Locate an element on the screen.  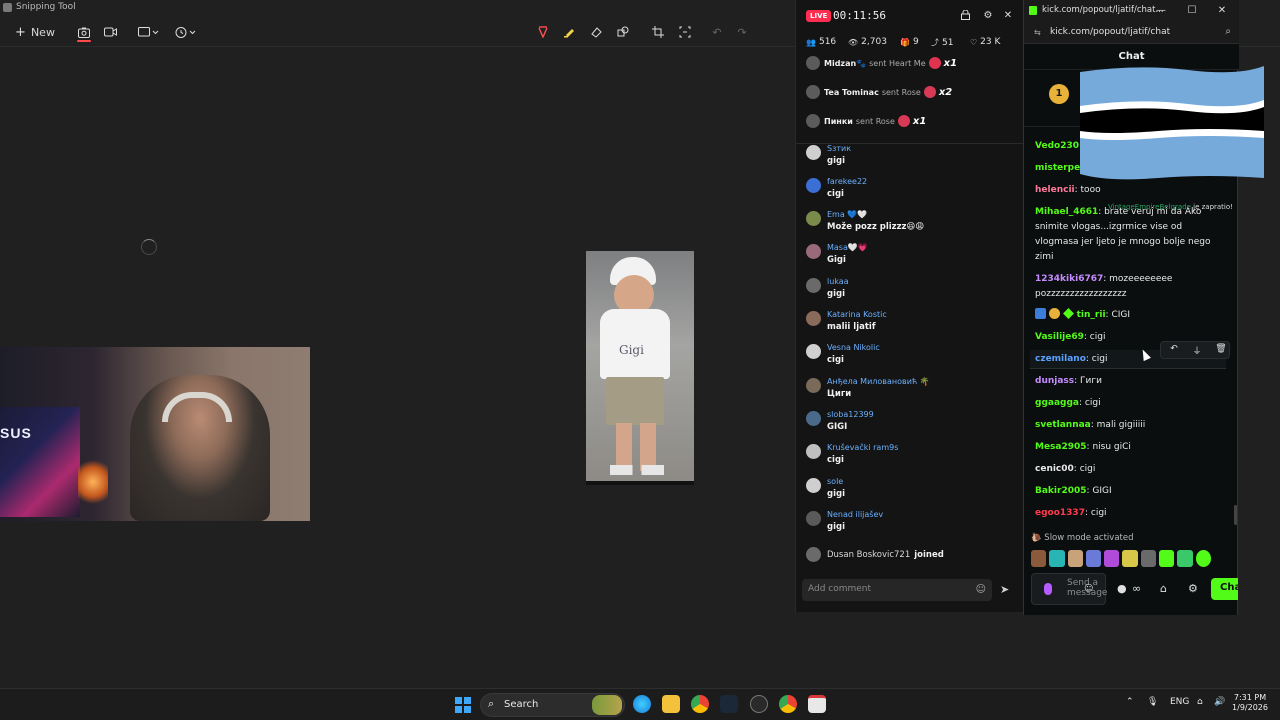
send-message-input: Send a message ☺ is located at coordinates (1069, 589).